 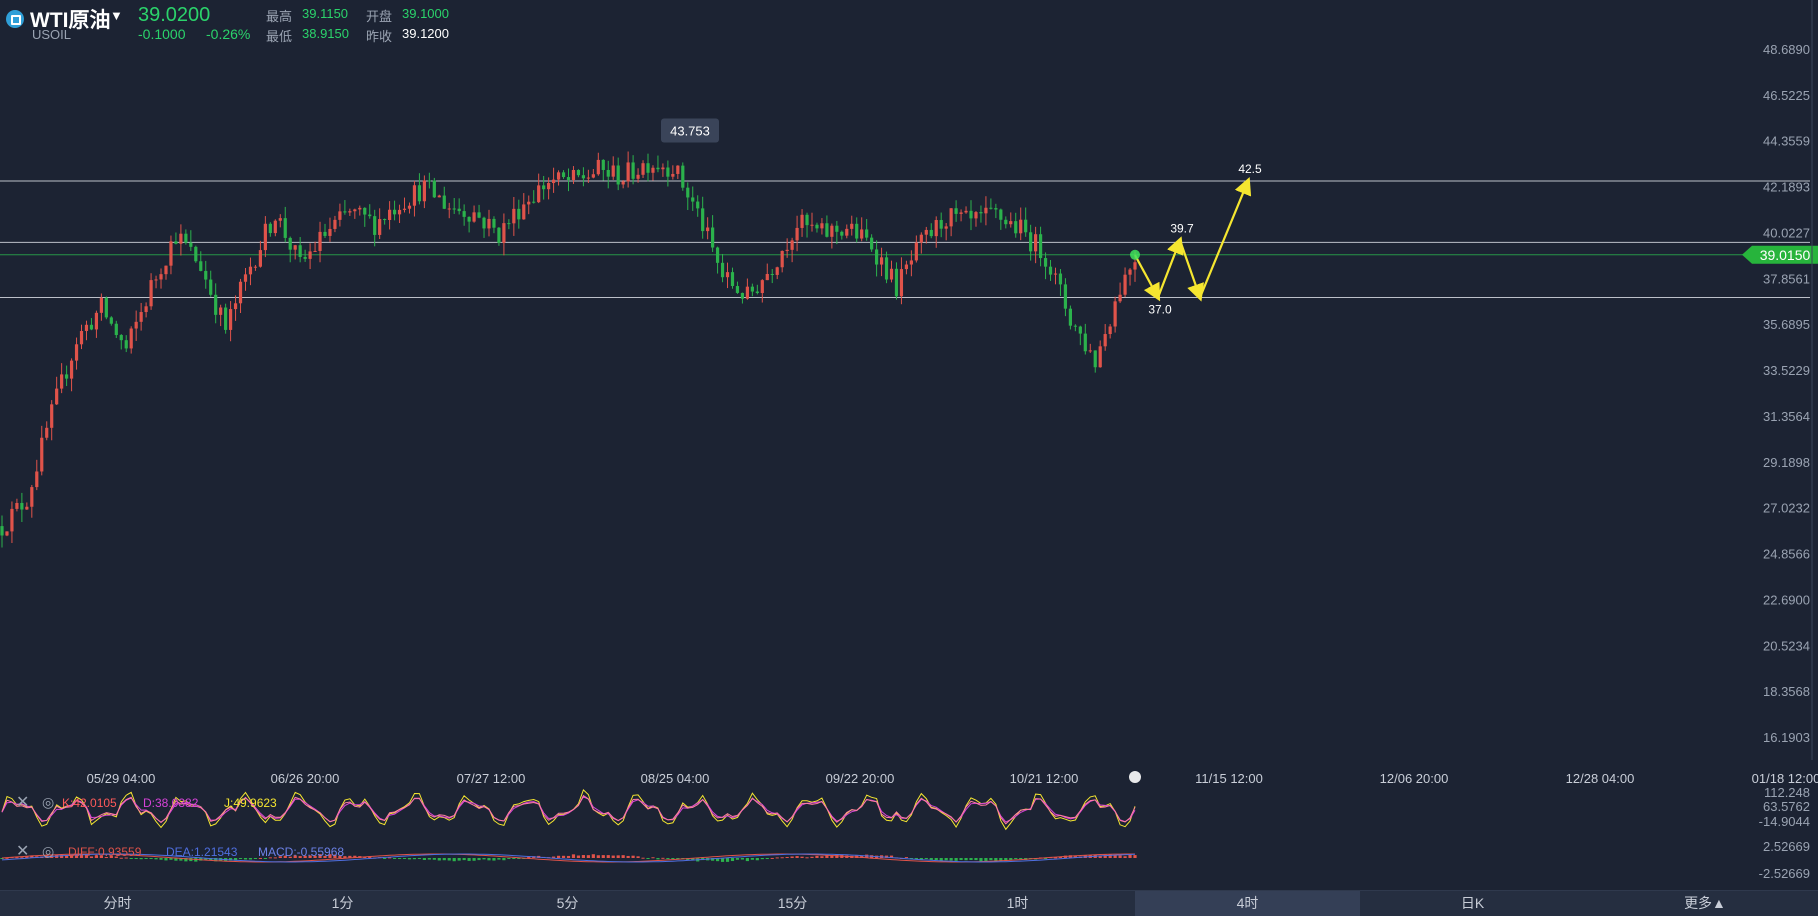 I want to click on kdj-settings-icon: ◎, so click(x=48, y=802).